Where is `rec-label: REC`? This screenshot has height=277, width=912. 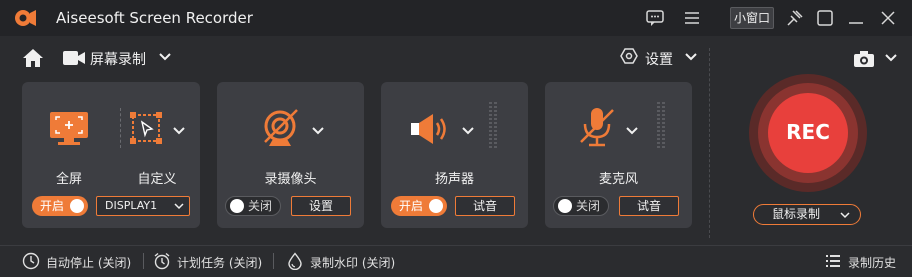 rec-label: REC is located at coordinates (808, 132).